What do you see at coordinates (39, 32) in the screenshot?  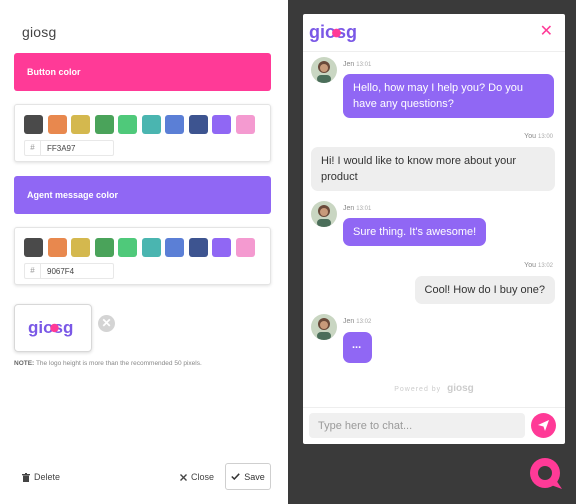 I see `page-title: giosg` at bounding box center [39, 32].